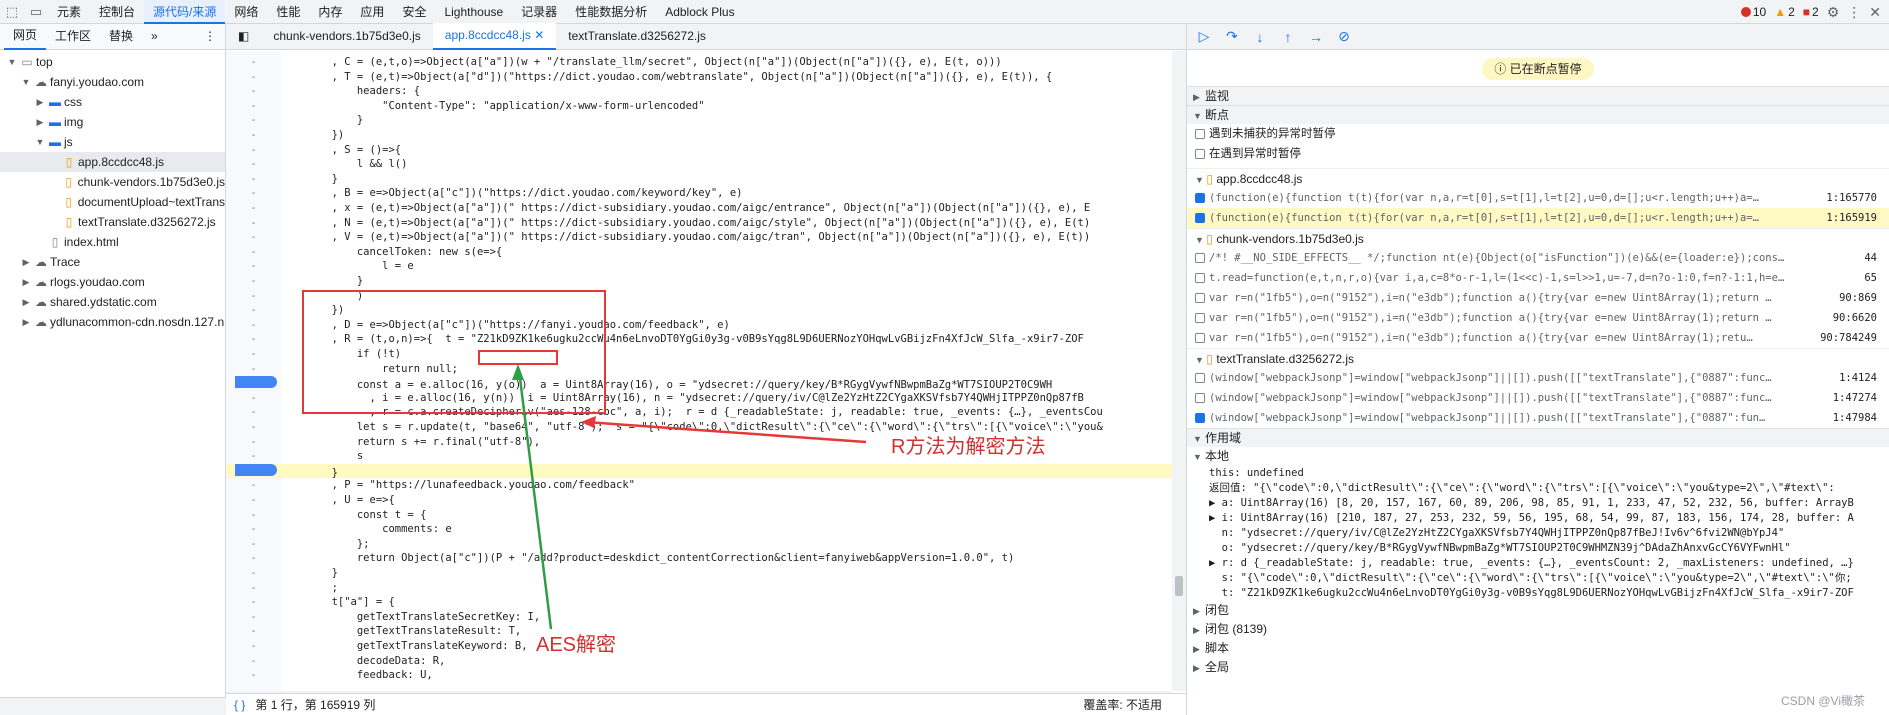  Describe the element at coordinates (1538, 437) in the screenshot. I see `scope-section: ▼ 作用域` at that location.